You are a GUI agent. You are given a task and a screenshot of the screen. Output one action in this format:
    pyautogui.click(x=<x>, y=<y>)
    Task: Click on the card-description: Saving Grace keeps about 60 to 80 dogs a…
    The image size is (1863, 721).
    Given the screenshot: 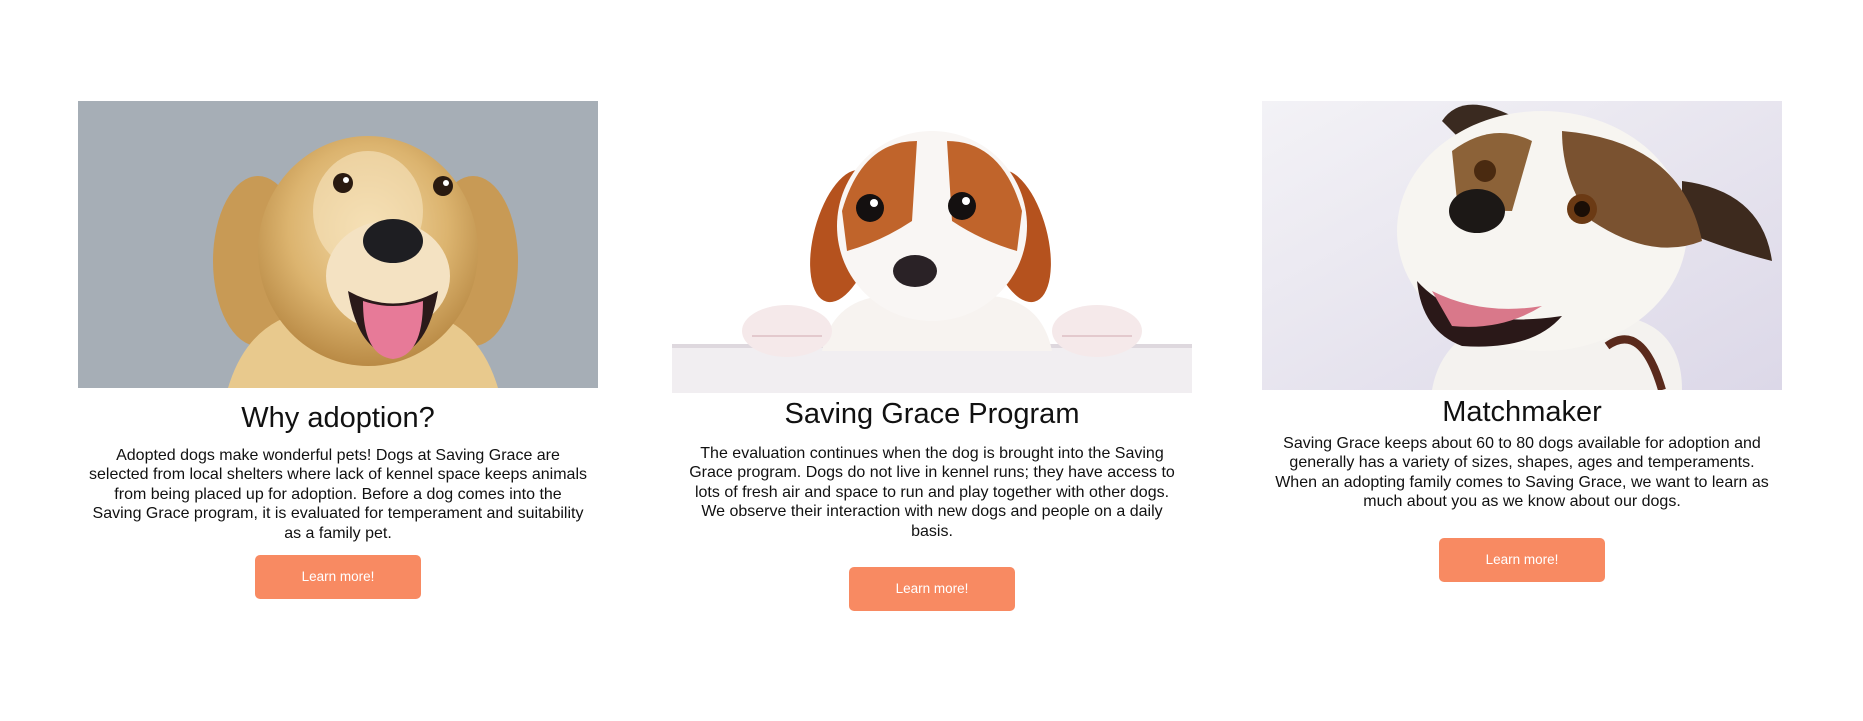 What is the action you would take?
    pyautogui.click(x=1522, y=473)
    